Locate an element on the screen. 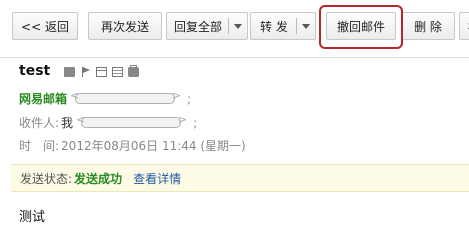  view-details-link: 查看详情 is located at coordinates (157, 178).